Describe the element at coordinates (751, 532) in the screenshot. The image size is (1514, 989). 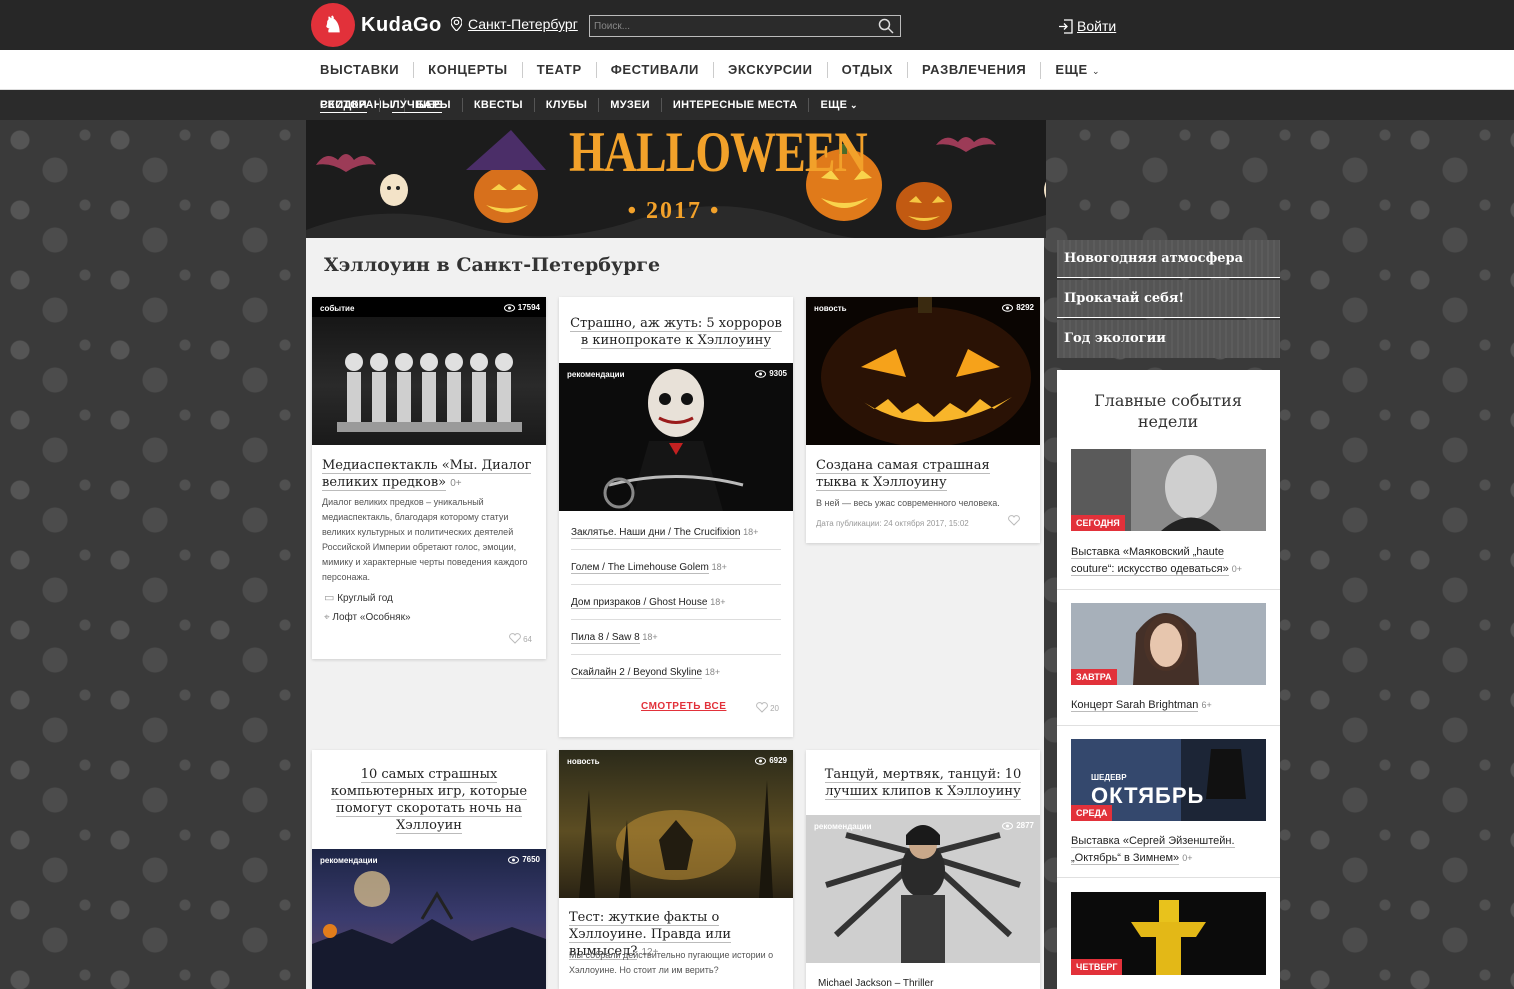
I see `age-rating: 18+` at that location.